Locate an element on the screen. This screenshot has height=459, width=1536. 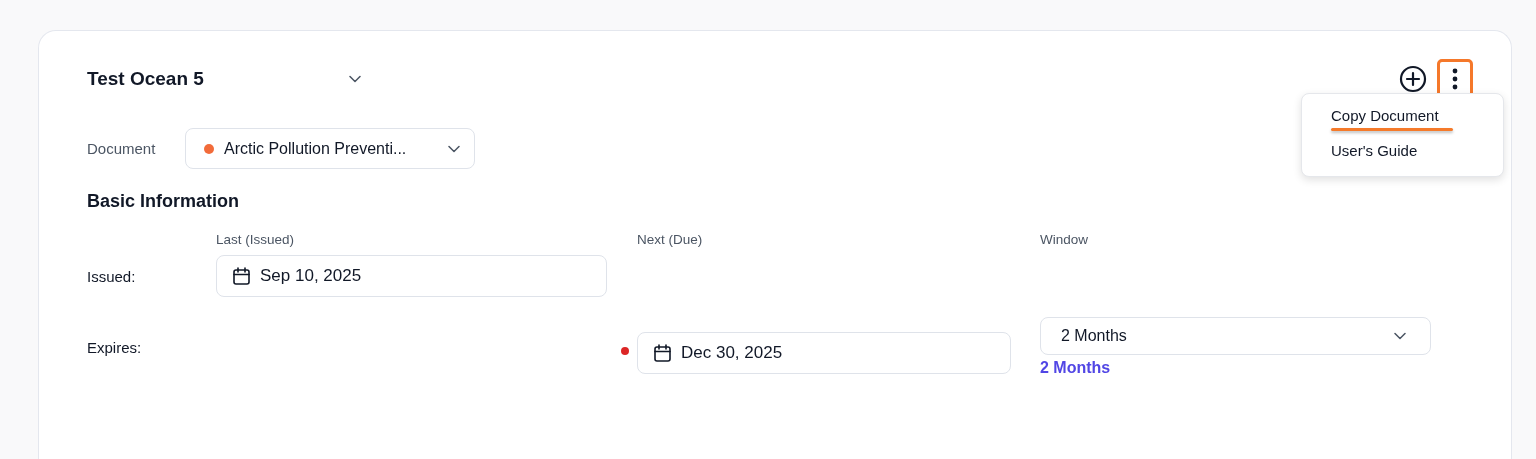
column-header: Last (Issued) is located at coordinates (255, 239).